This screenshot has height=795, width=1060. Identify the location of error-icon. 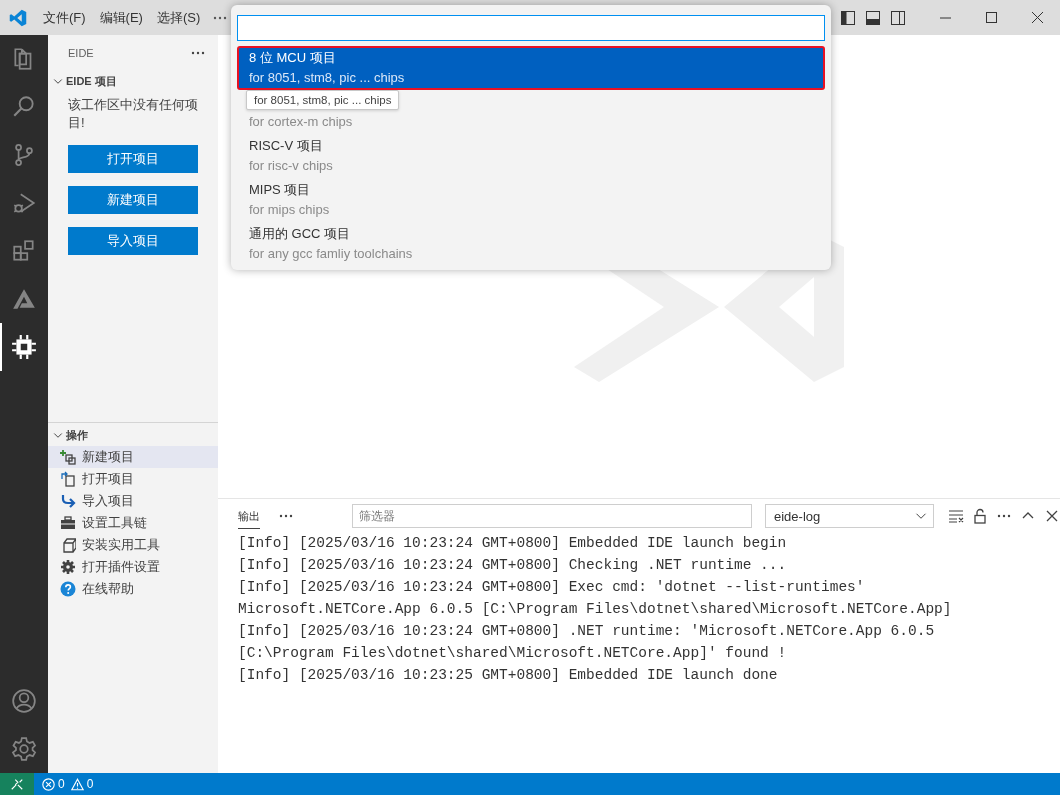
(48, 784).